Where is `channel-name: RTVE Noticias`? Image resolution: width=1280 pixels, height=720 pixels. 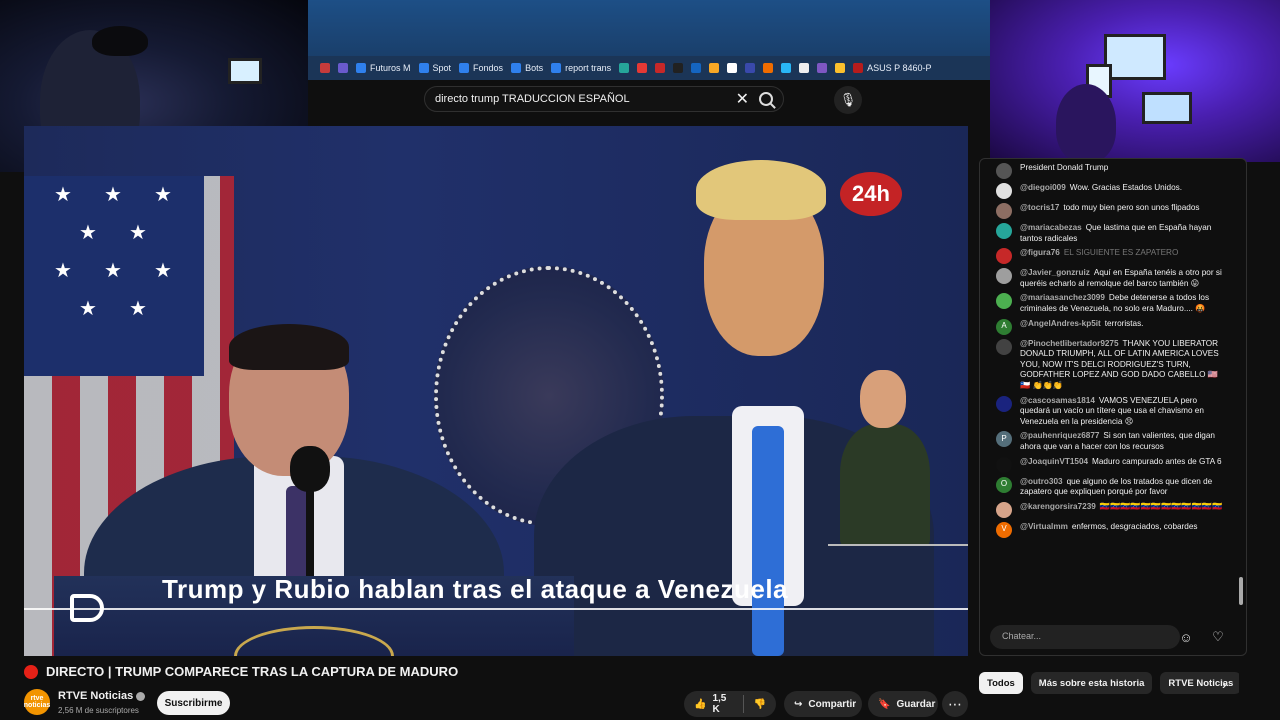
channel-name: RTVE Noticias is located at coordinates (102, 696).